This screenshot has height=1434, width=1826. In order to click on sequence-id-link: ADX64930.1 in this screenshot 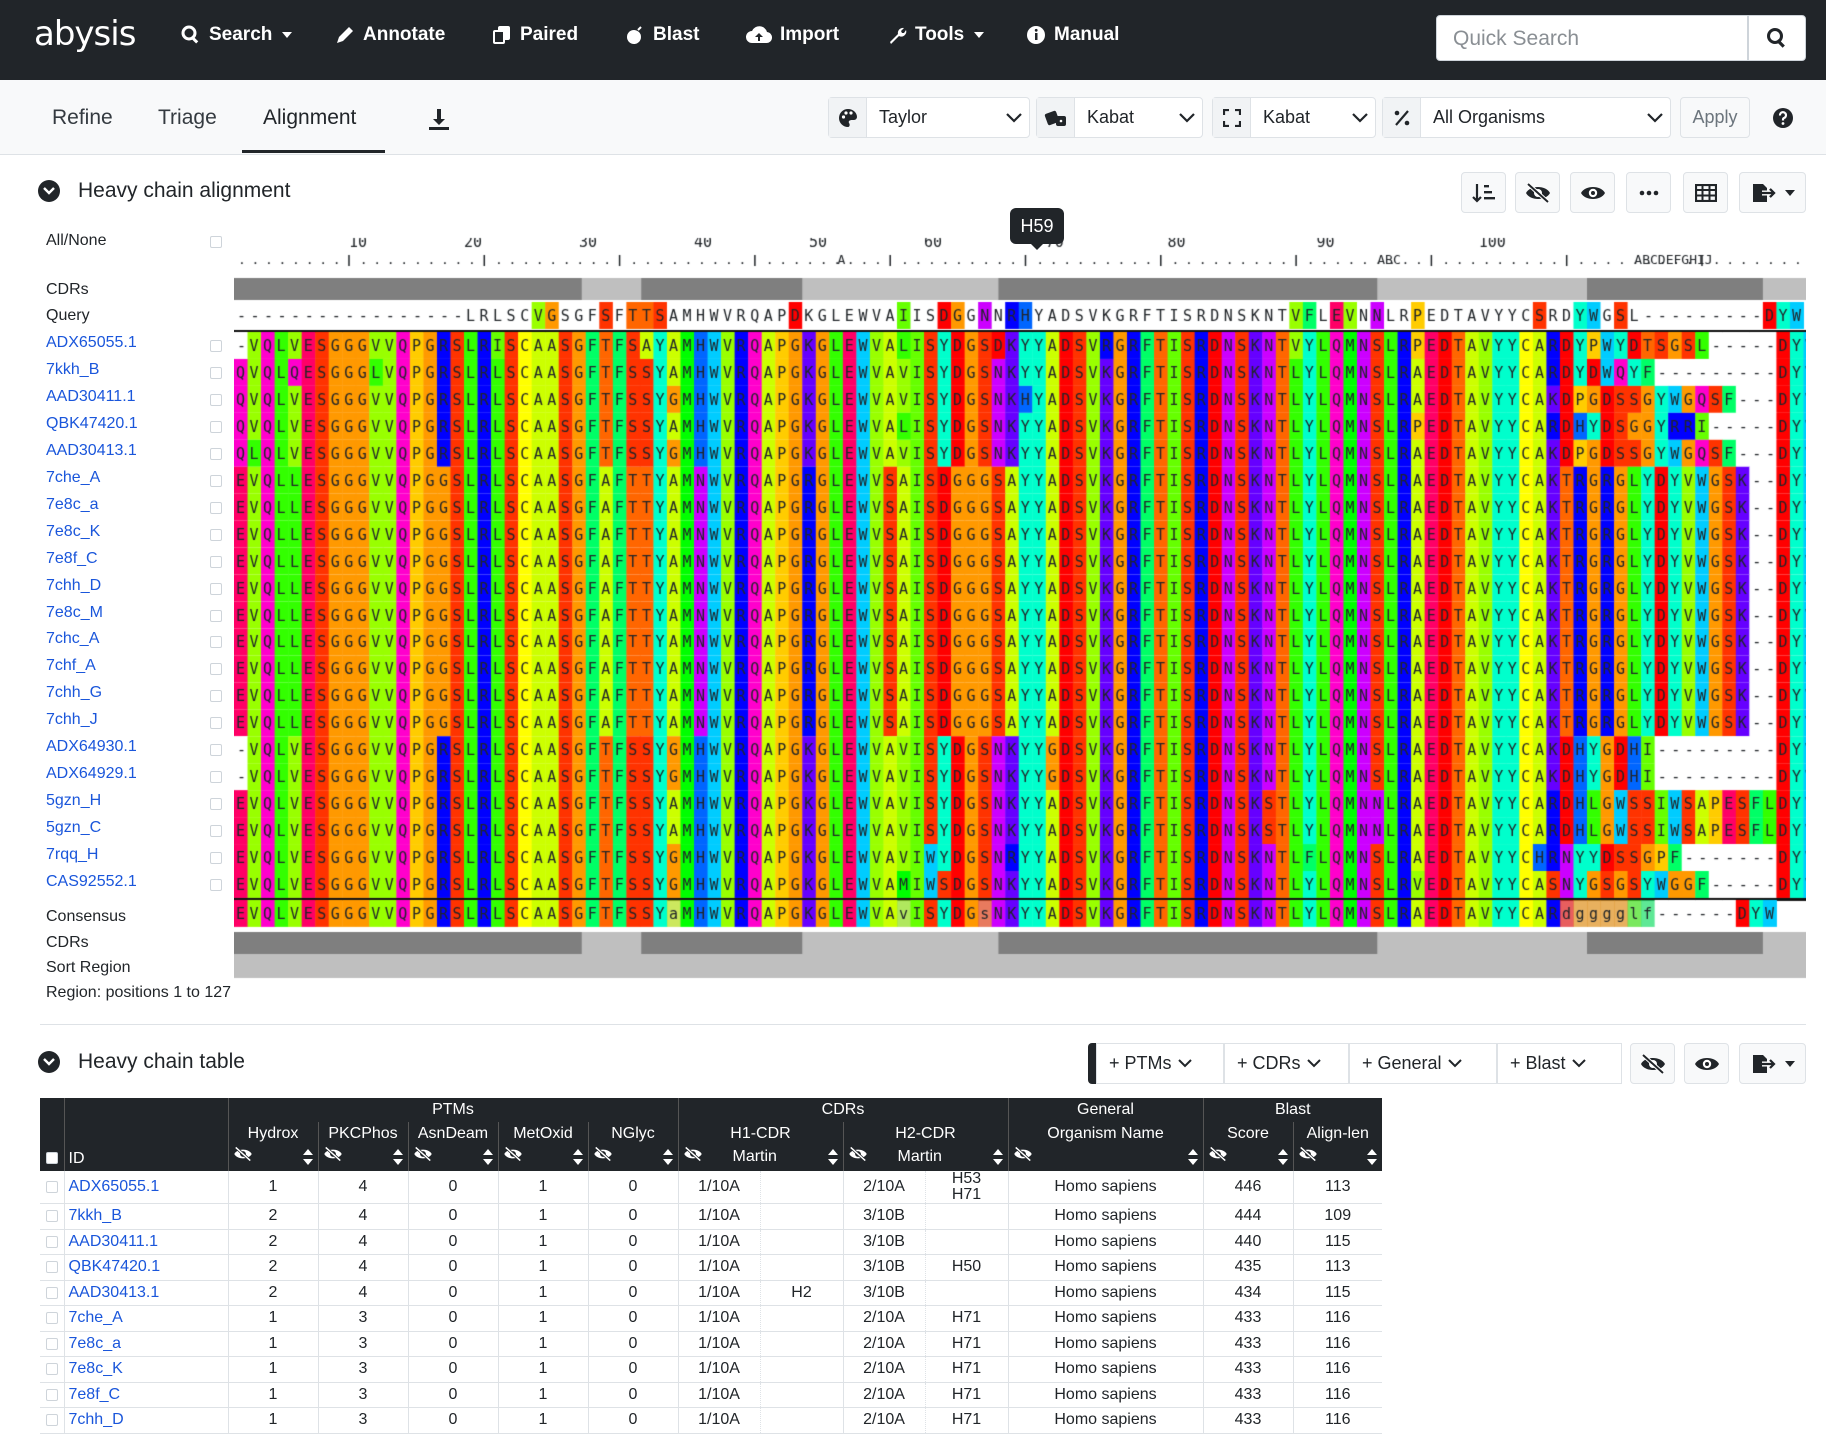, I will do `click(91, 747)`.